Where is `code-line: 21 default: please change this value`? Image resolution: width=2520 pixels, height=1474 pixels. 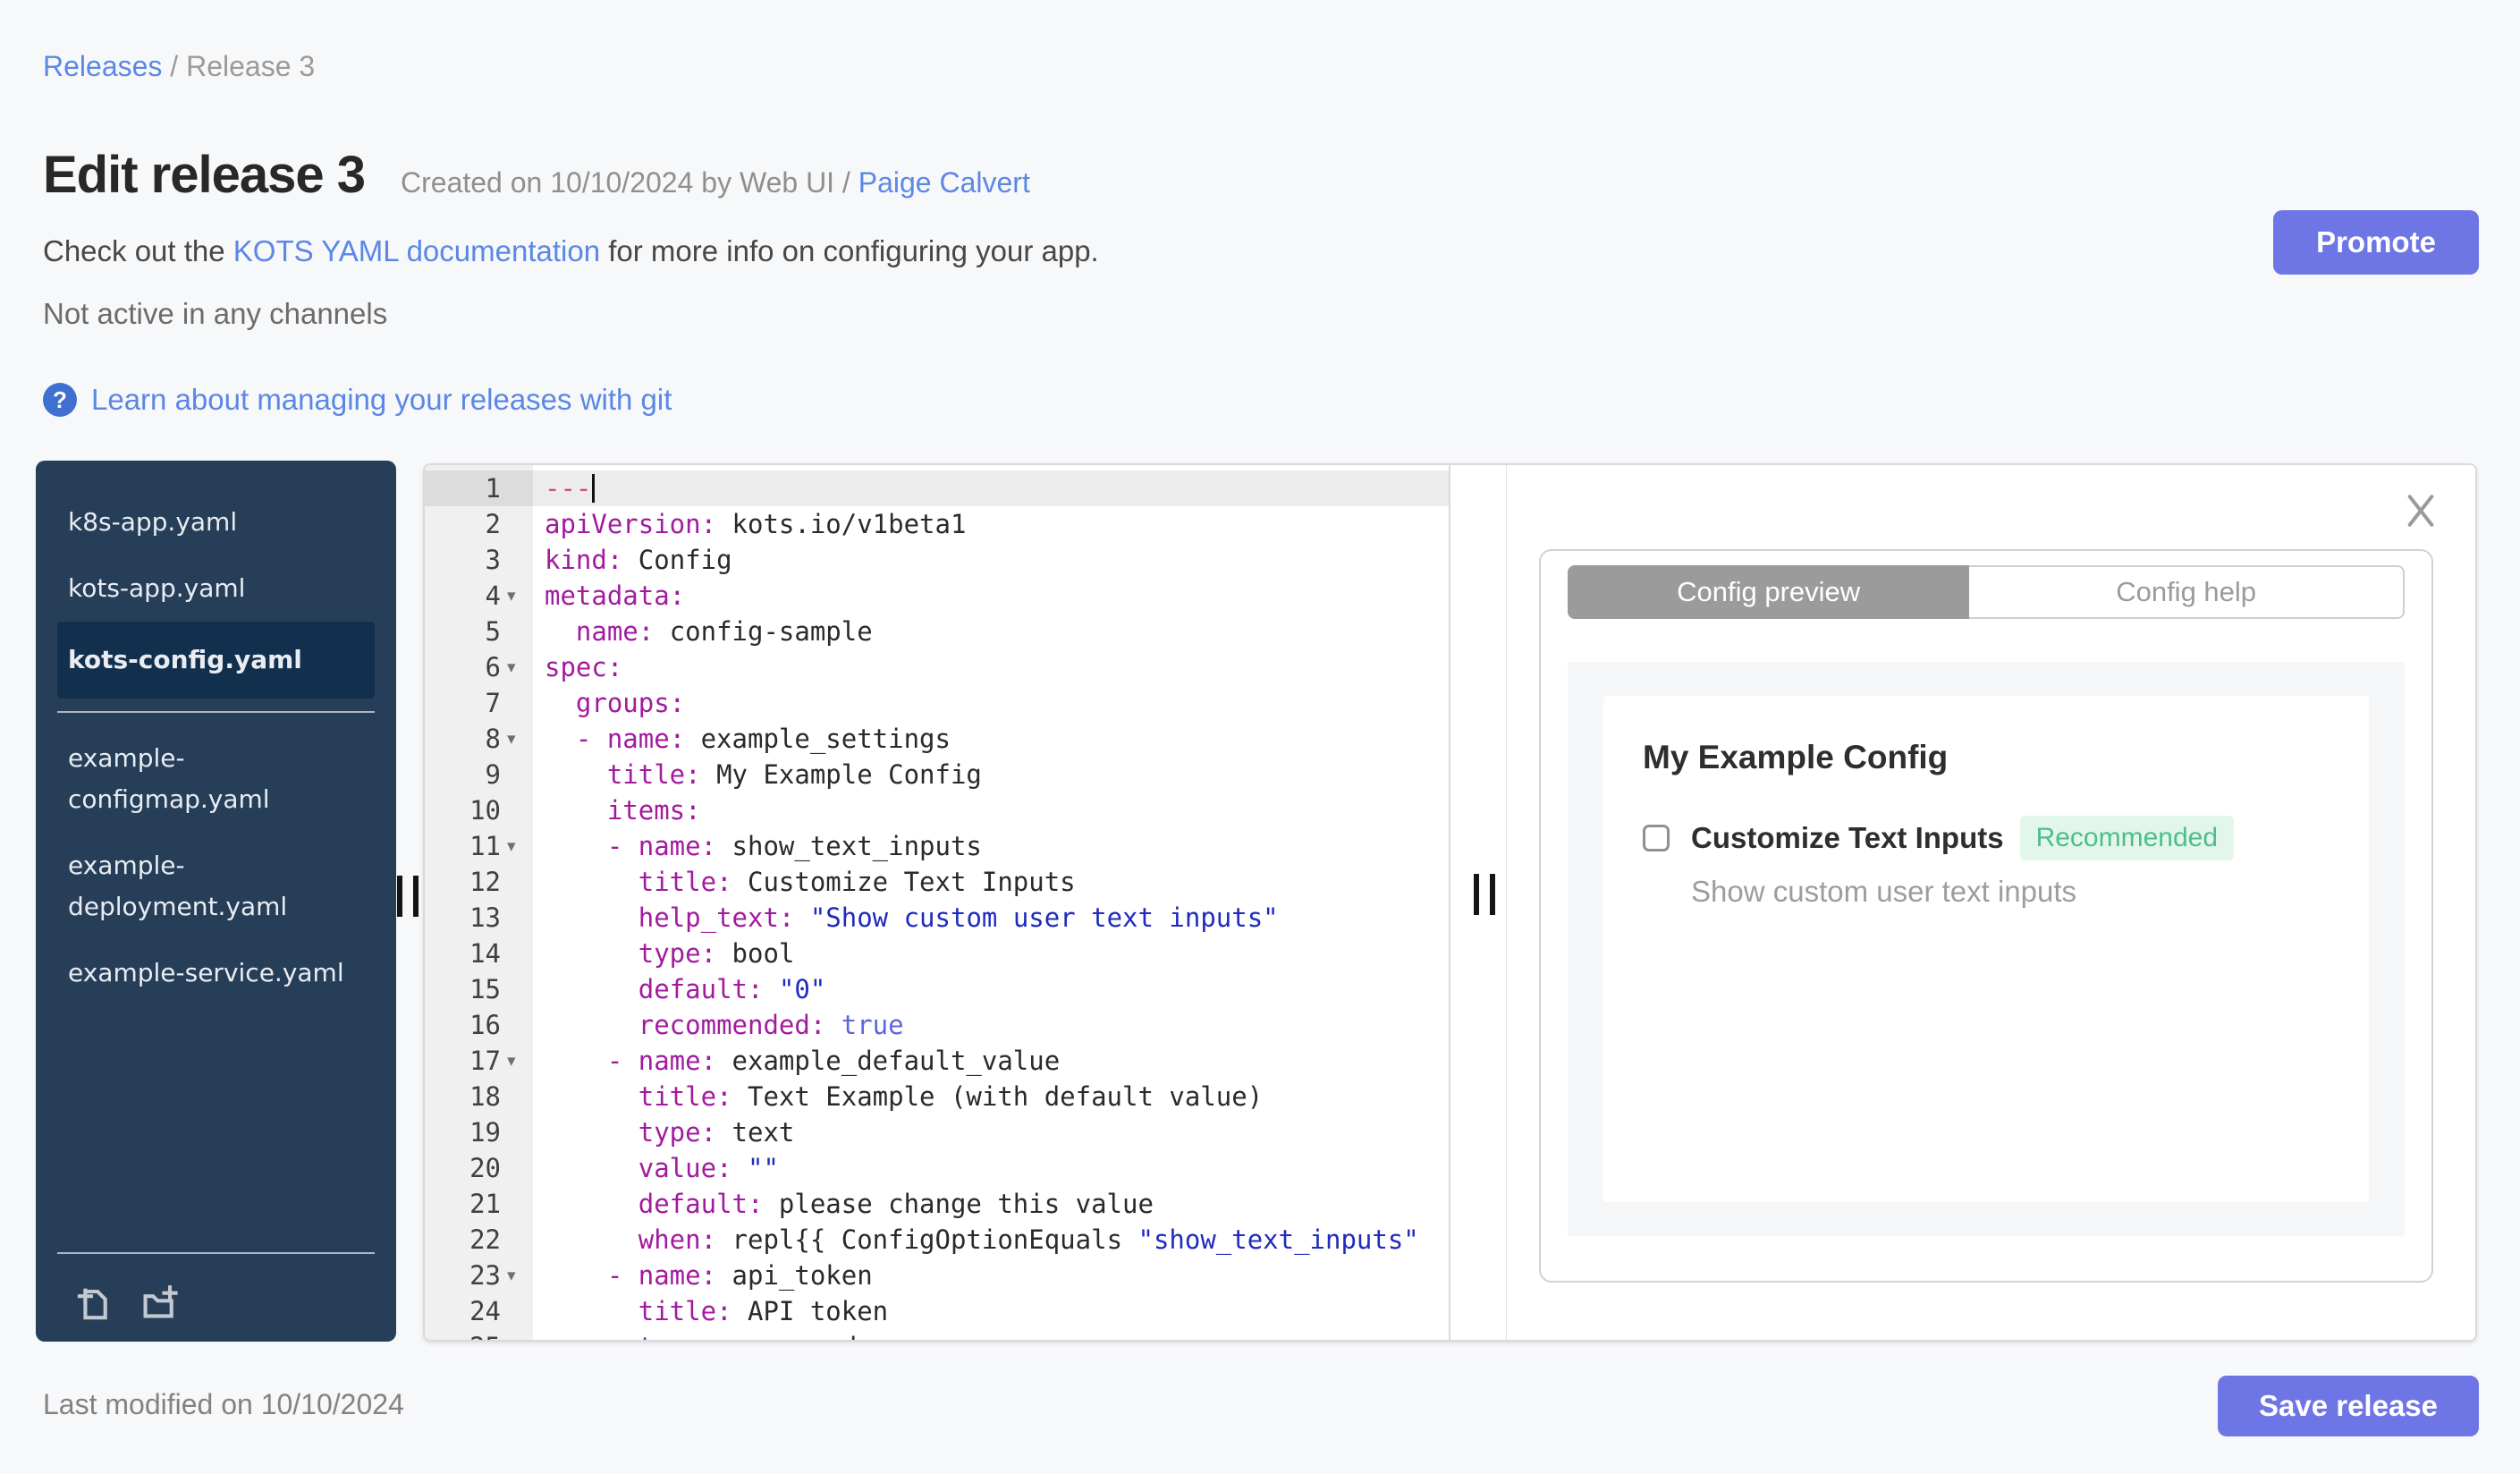 code-line: 21 default: please change this value is located at coordinates (937, 1204).